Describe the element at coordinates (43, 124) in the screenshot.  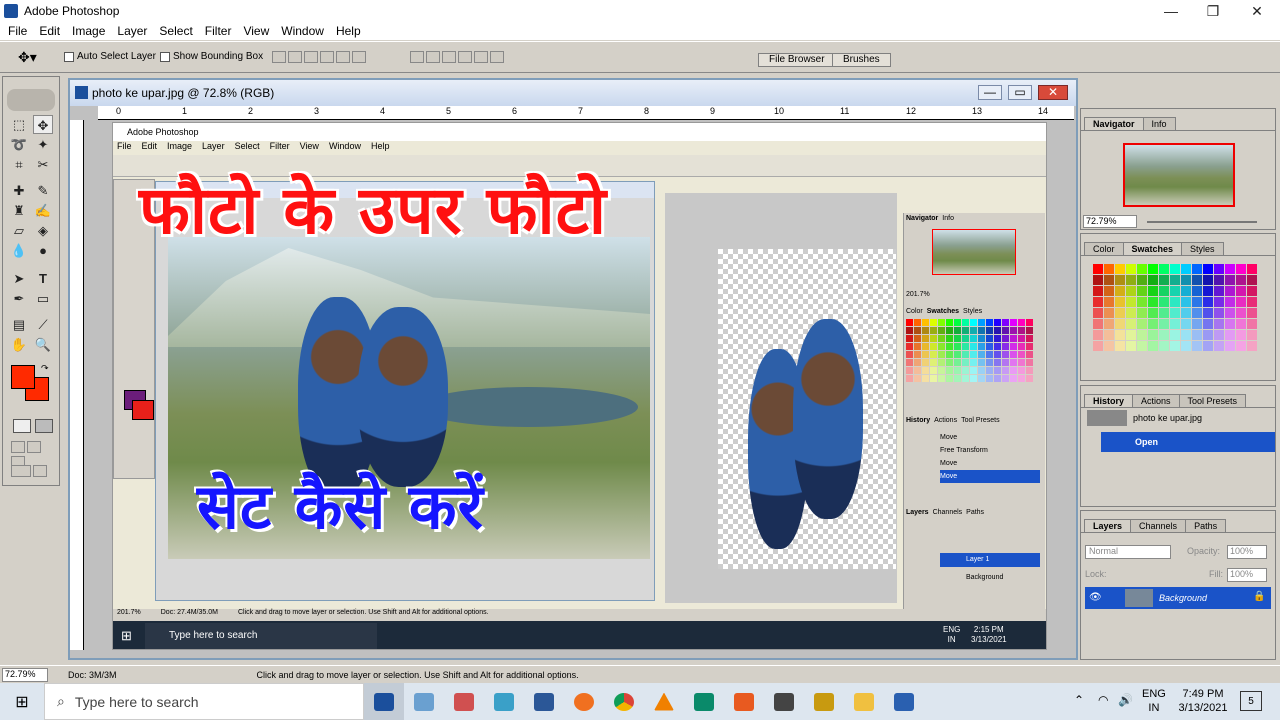
I see `move-tool-icon: ✥` at that location.